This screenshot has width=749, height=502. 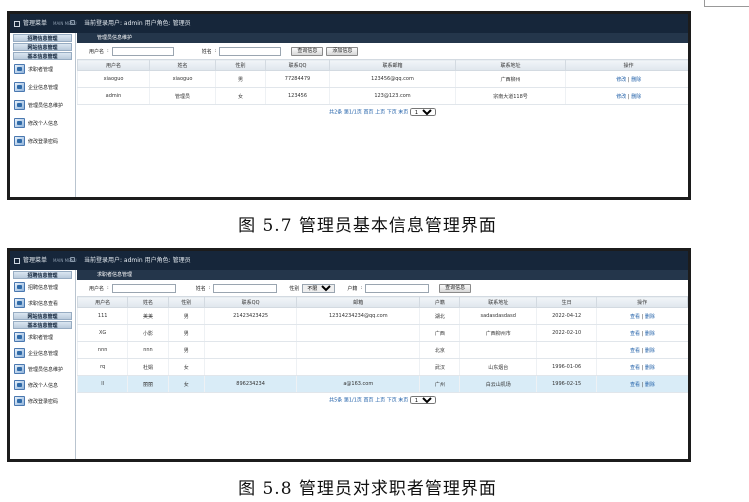 I want to click on hukou-input, so click(x=397, y=288).